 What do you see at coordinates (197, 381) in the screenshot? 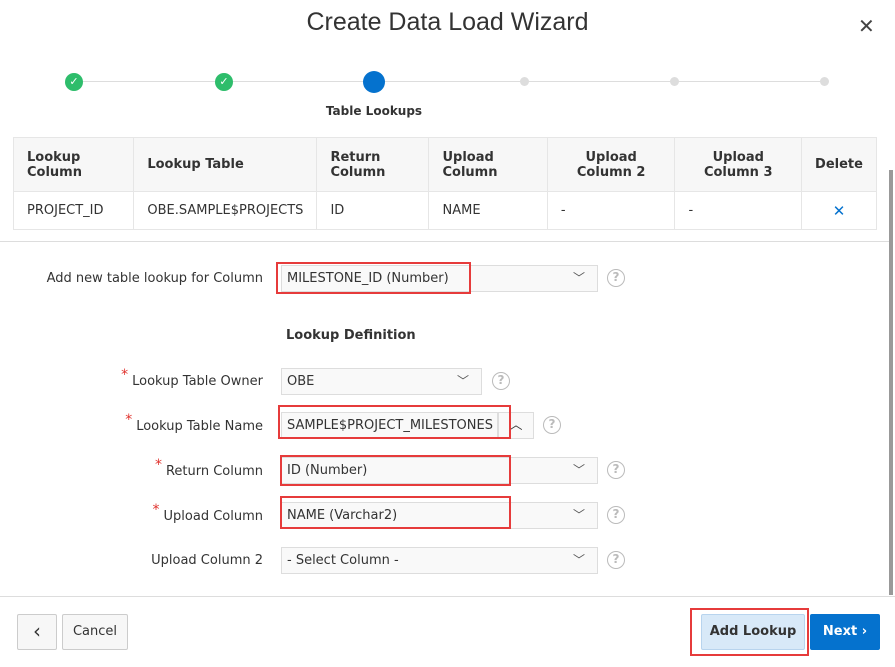
I see `label-text: Lookup Table Owner` at bounding box center [197, 381].